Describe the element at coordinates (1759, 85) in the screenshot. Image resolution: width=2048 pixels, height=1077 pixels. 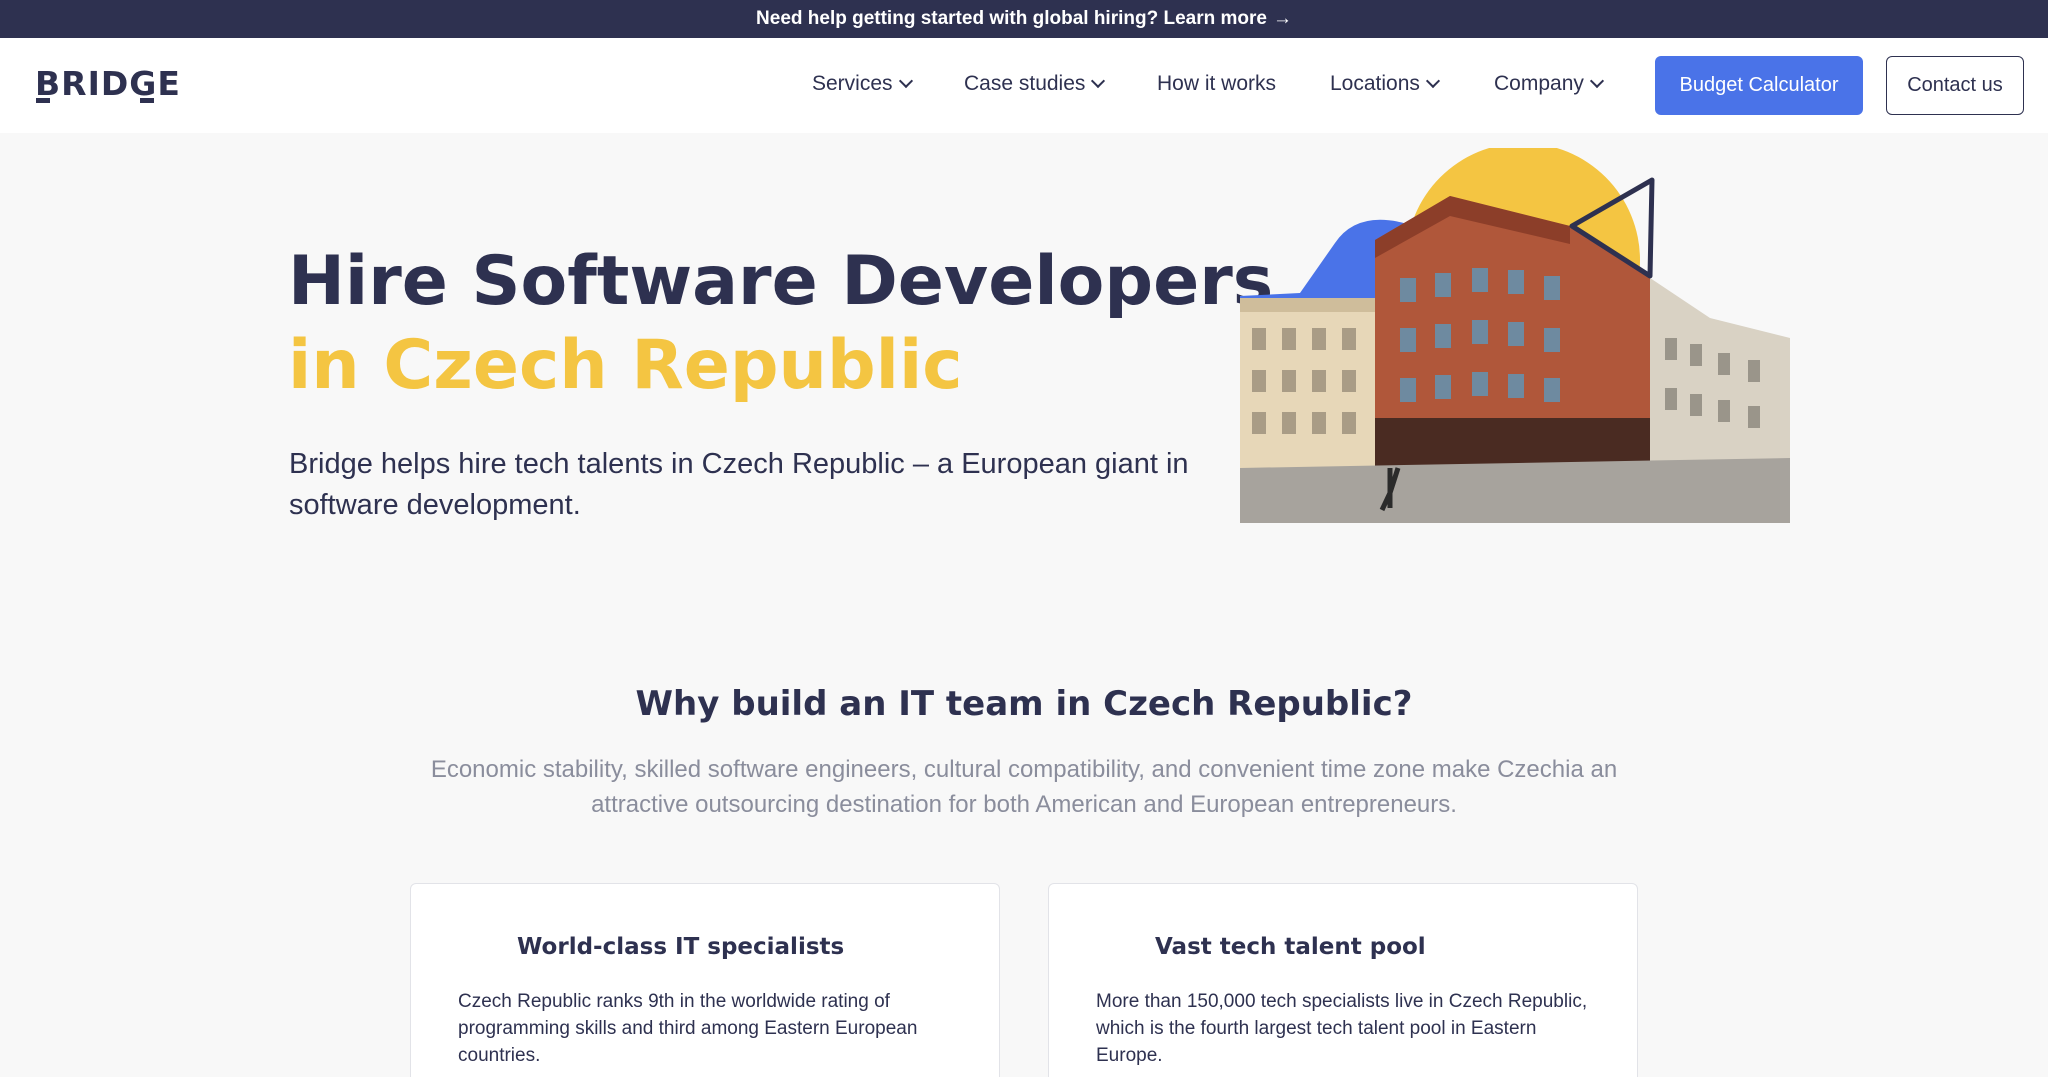
I see `budget-calculator-button: Budget Calculator` at that location.